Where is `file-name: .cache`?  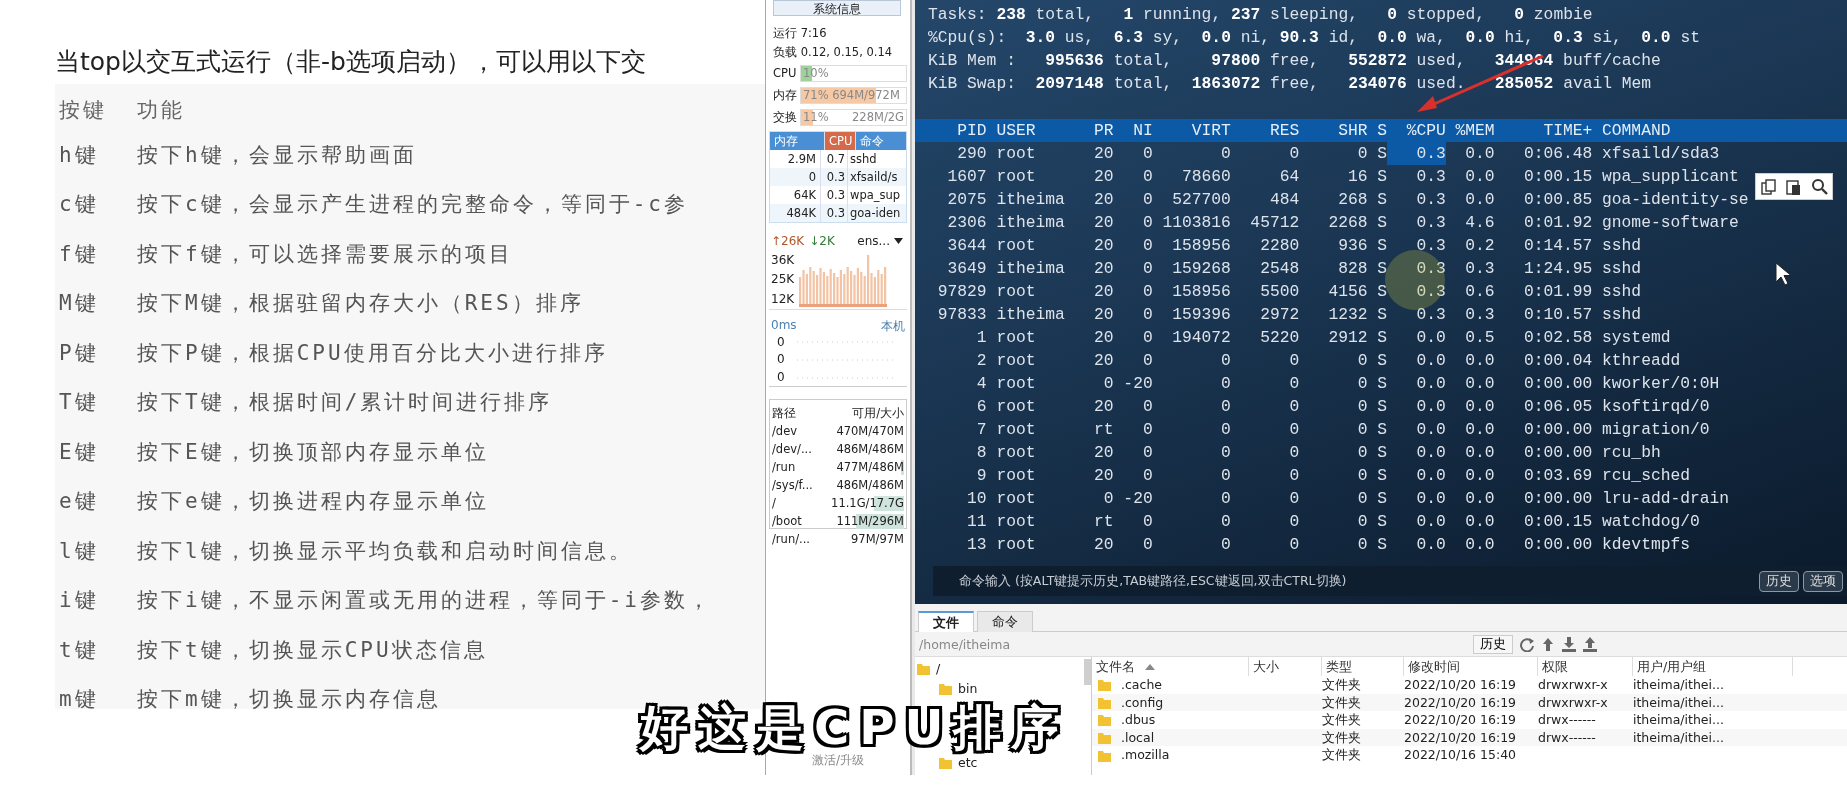 file-name: .cache is located at coordinates (1141, 685).